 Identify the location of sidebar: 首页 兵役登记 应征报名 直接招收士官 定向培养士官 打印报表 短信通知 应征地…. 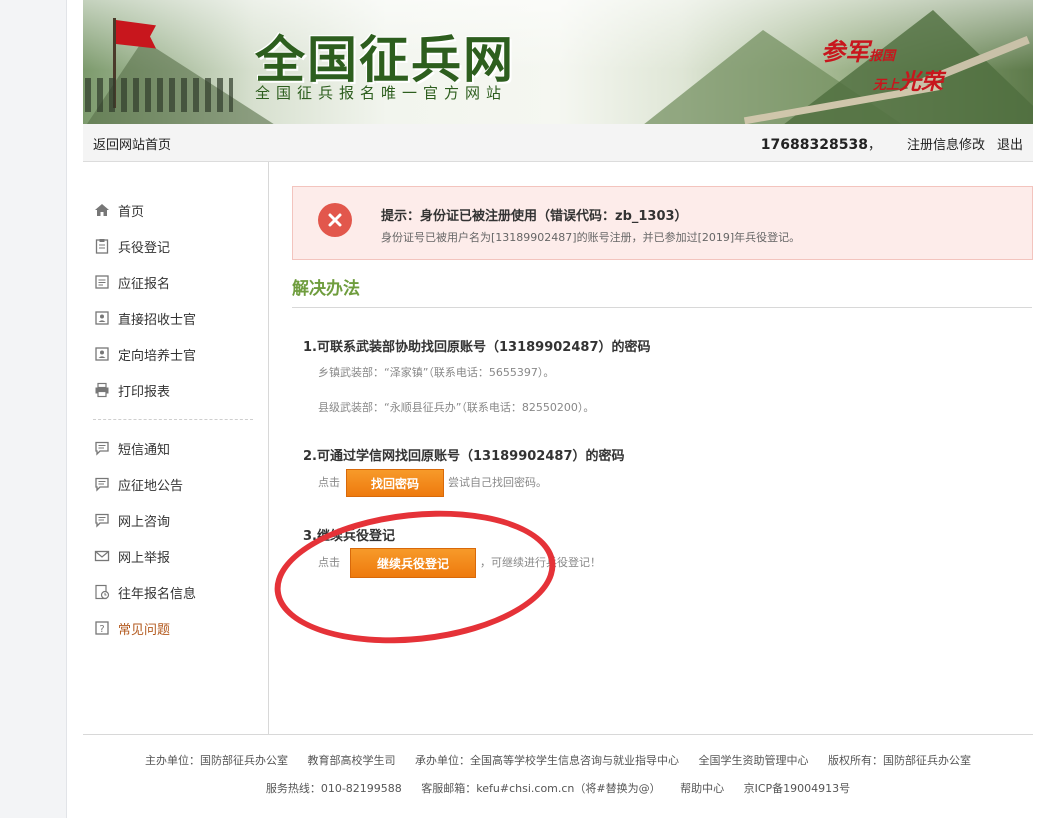
(176, 448).